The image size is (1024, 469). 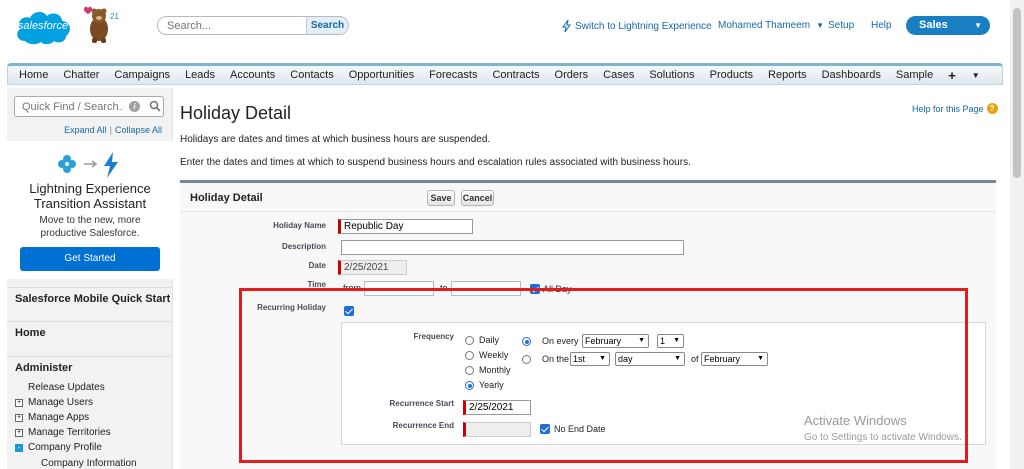 What do you see at coordinates (90, 298) in the screenshot?
I see `sidebar-item-mobile-quick-start: Salesforce Mobile Quick Start` at bounding box center [90, 298].